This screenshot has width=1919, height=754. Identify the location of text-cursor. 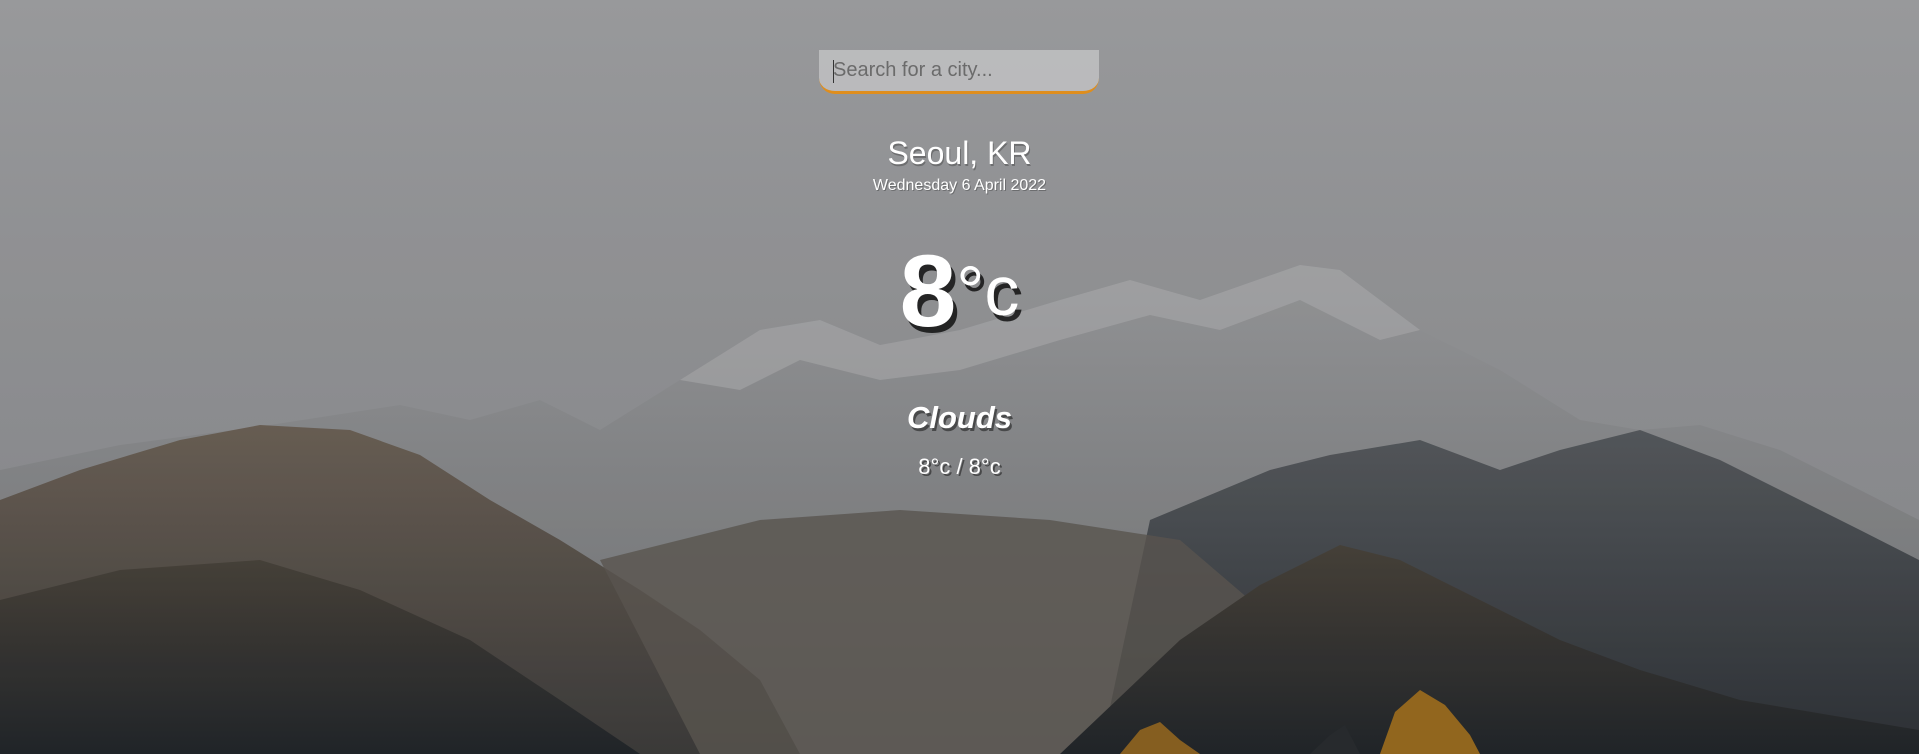
(833, 71).